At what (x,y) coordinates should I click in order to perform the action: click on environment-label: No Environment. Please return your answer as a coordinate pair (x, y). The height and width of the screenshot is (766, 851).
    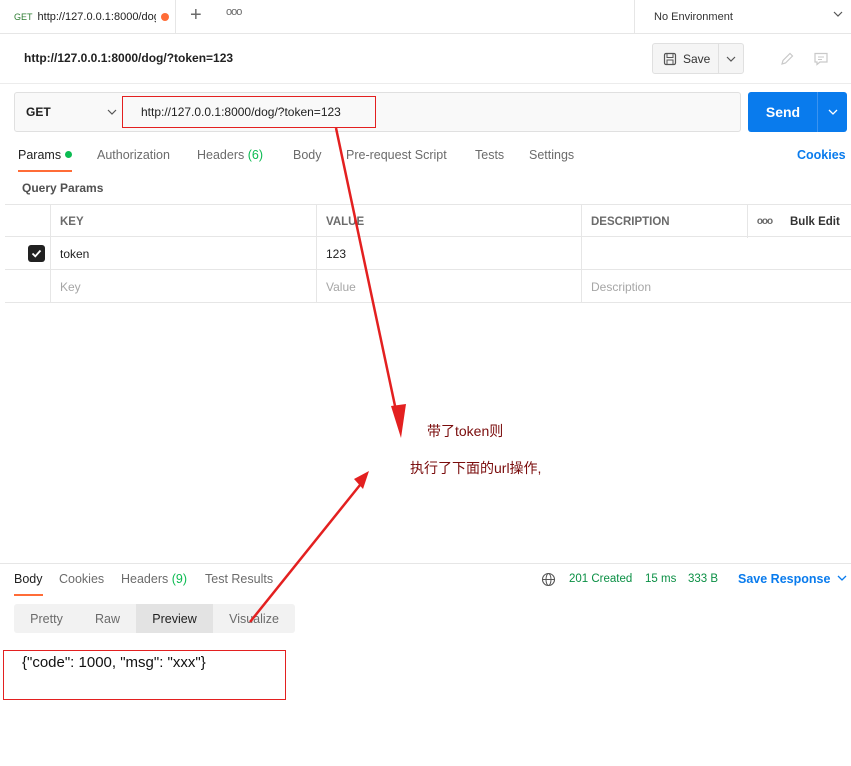
    Looking at the image, I should click on (693, 17).